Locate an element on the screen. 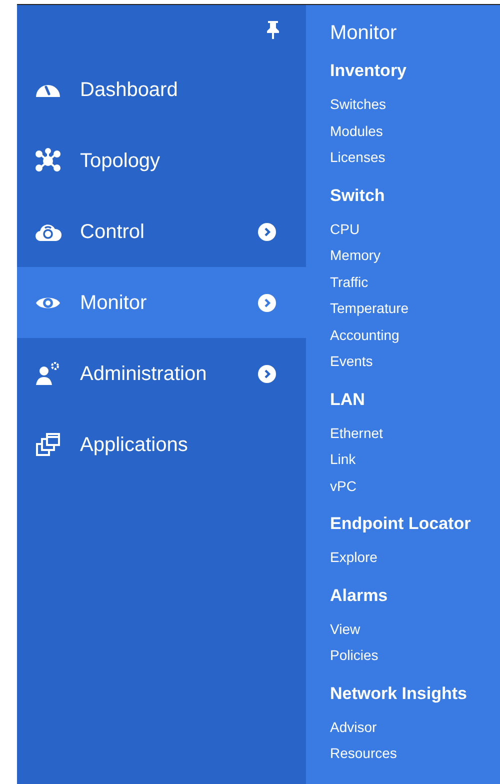 The image size is (500, 784). submenu-item: Modules is located at coordinates (415, 131).